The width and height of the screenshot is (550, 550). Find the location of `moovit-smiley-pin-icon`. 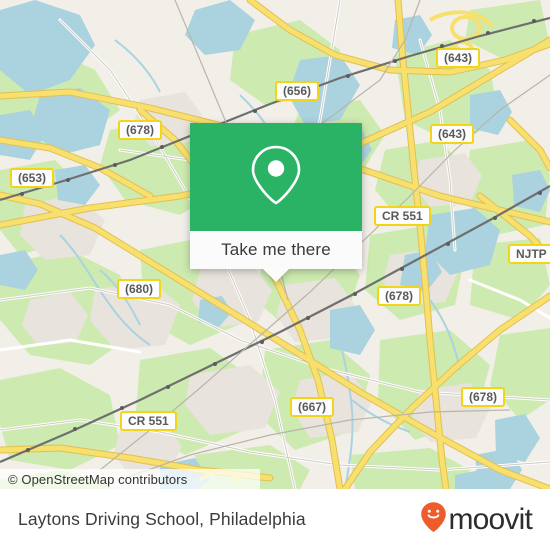

moovit-smiley-pin-icon is located at coordinates (433, 519).